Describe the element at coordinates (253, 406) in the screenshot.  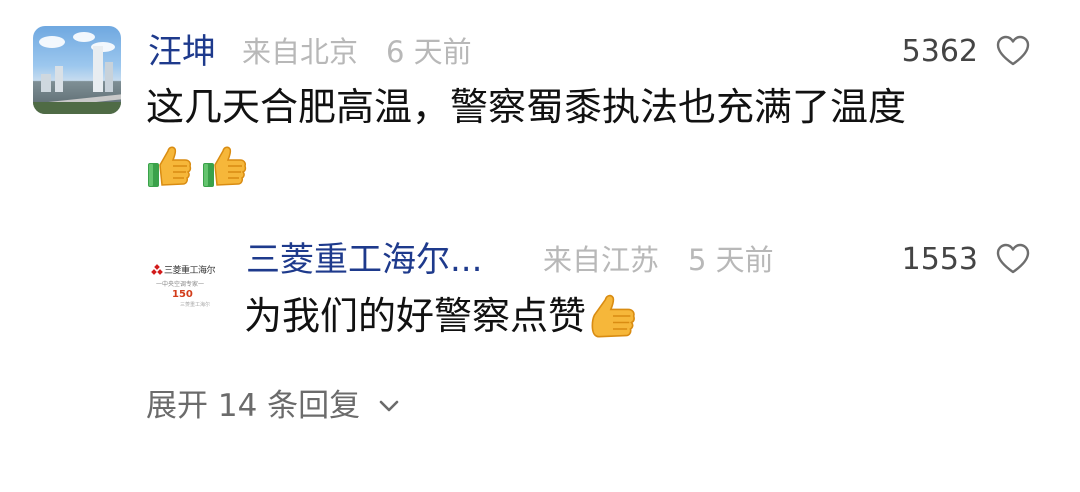
I see `expand-replies-label: 展开 14 条回复` at that location.